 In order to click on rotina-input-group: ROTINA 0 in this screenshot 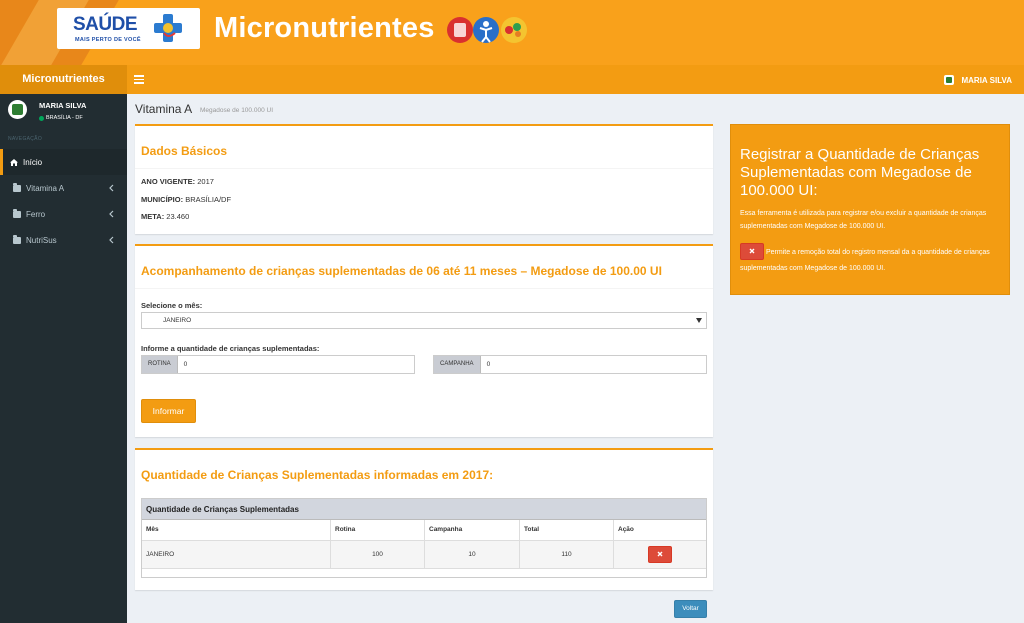, I will do `click(278, 364)`.